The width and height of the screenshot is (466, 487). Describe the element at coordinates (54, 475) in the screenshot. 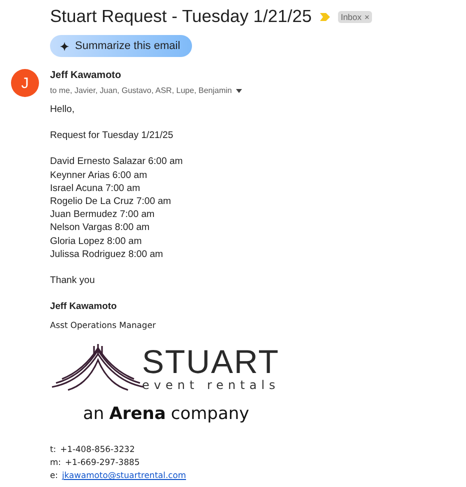

I see `contact-label: e:` at that location.